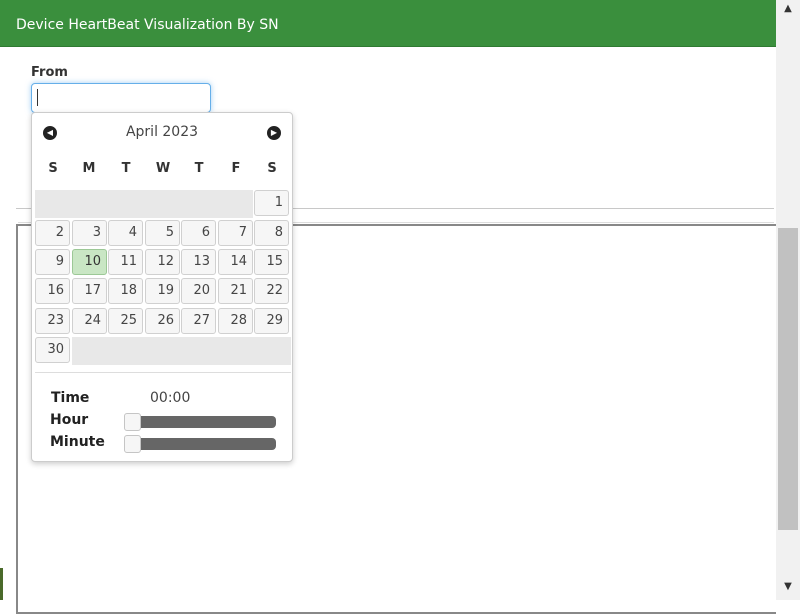 This screenshot has width=800, height=614. I want to click on from-date-input, so click(121, 98).